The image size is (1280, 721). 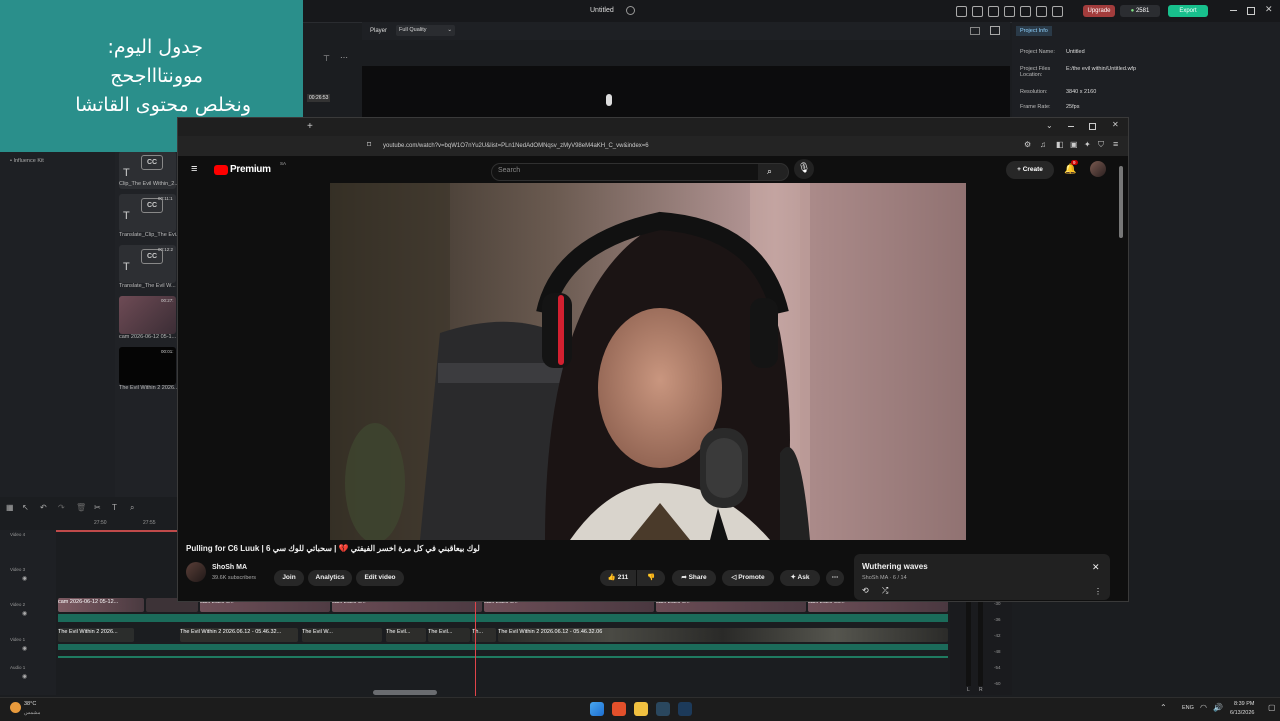 I want to click on bell-icon: 🔔, so click(x=1070, y=169).